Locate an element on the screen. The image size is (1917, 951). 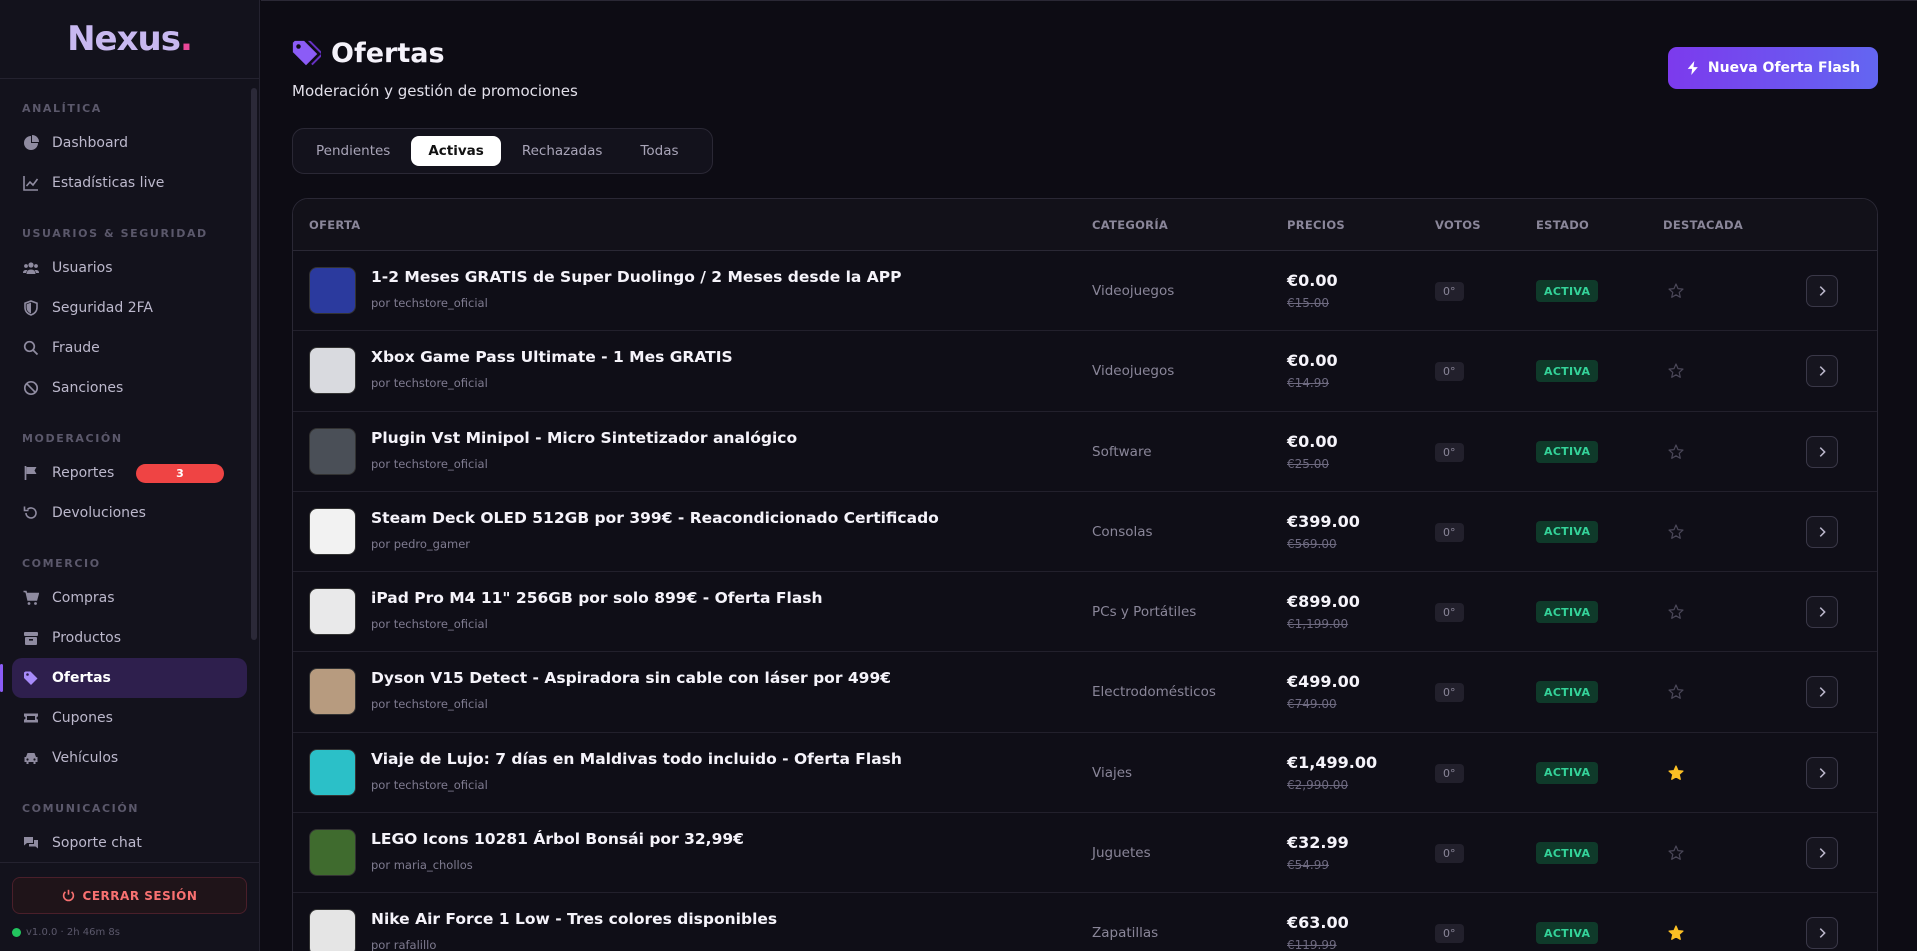
line-chart-icon is located at coordinates (31, 183).